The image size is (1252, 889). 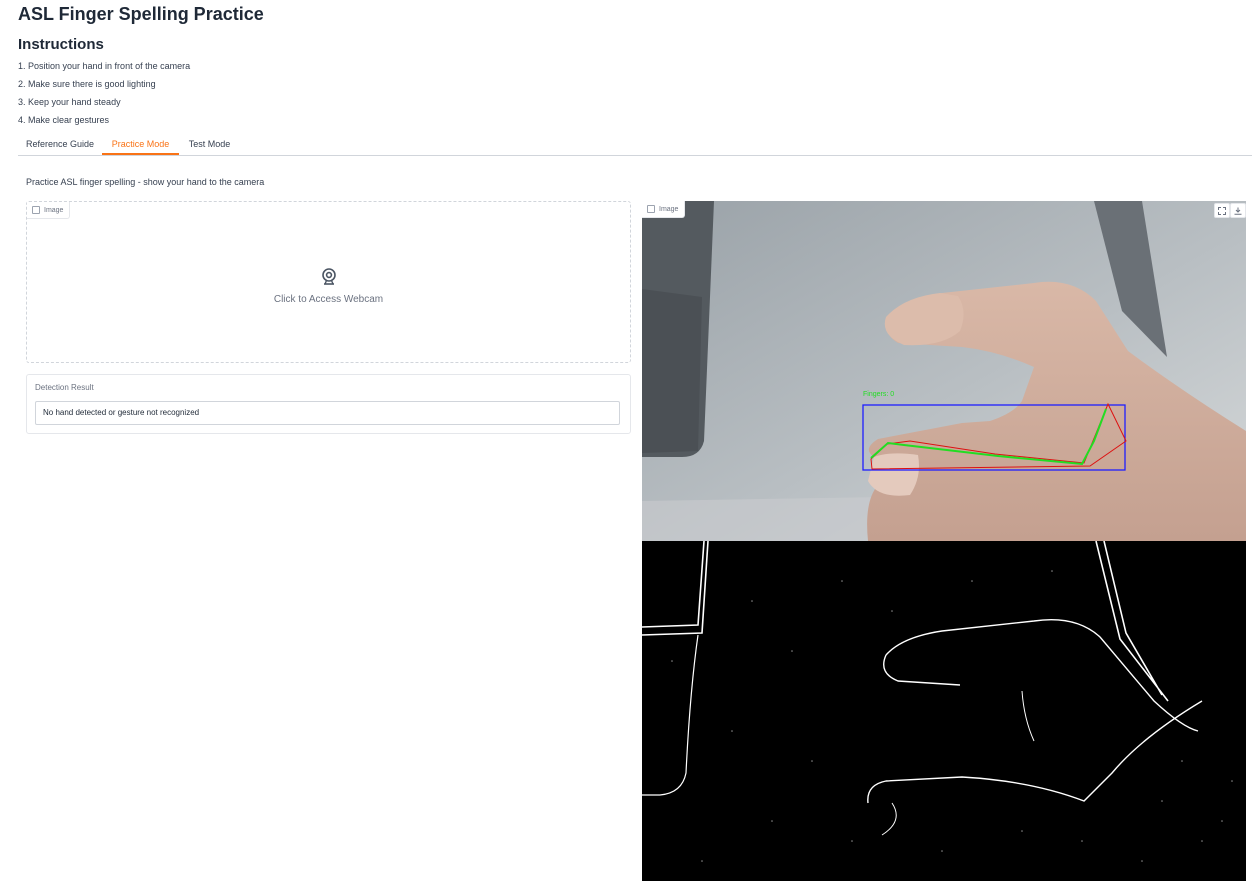 I want to click on webcam-text: Click to Access Webcam, so click(x=328, y=299).